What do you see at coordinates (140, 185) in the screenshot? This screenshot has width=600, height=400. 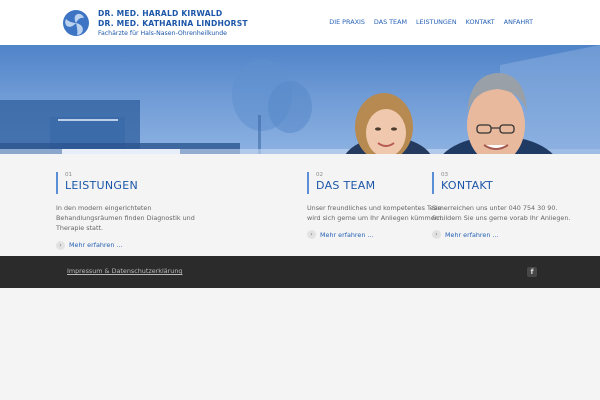 I see `column-title: LEISTUNGEN` at bounding box center [140, 185].